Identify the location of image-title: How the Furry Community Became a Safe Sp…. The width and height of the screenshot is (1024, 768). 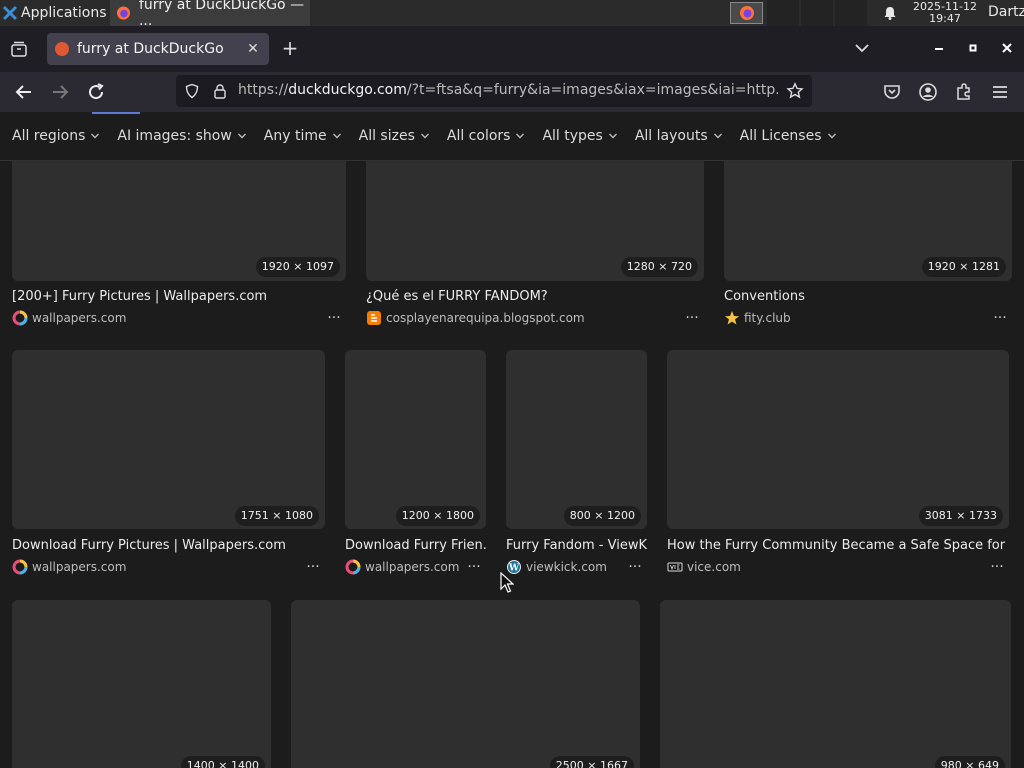
(838, 545).